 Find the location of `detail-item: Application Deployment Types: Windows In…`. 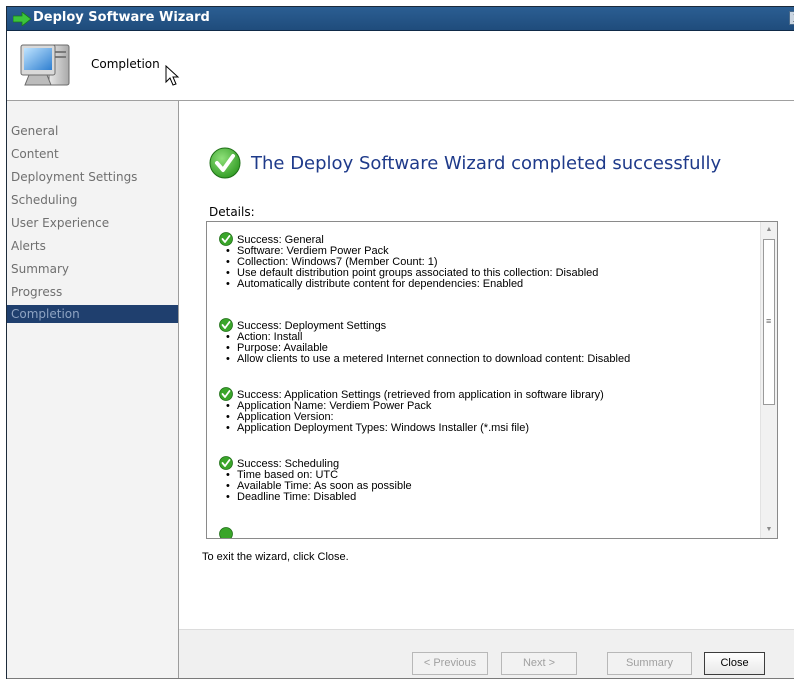

detail-item: Application Deployment Types: Windows In… is located at coordinates (486, 429).